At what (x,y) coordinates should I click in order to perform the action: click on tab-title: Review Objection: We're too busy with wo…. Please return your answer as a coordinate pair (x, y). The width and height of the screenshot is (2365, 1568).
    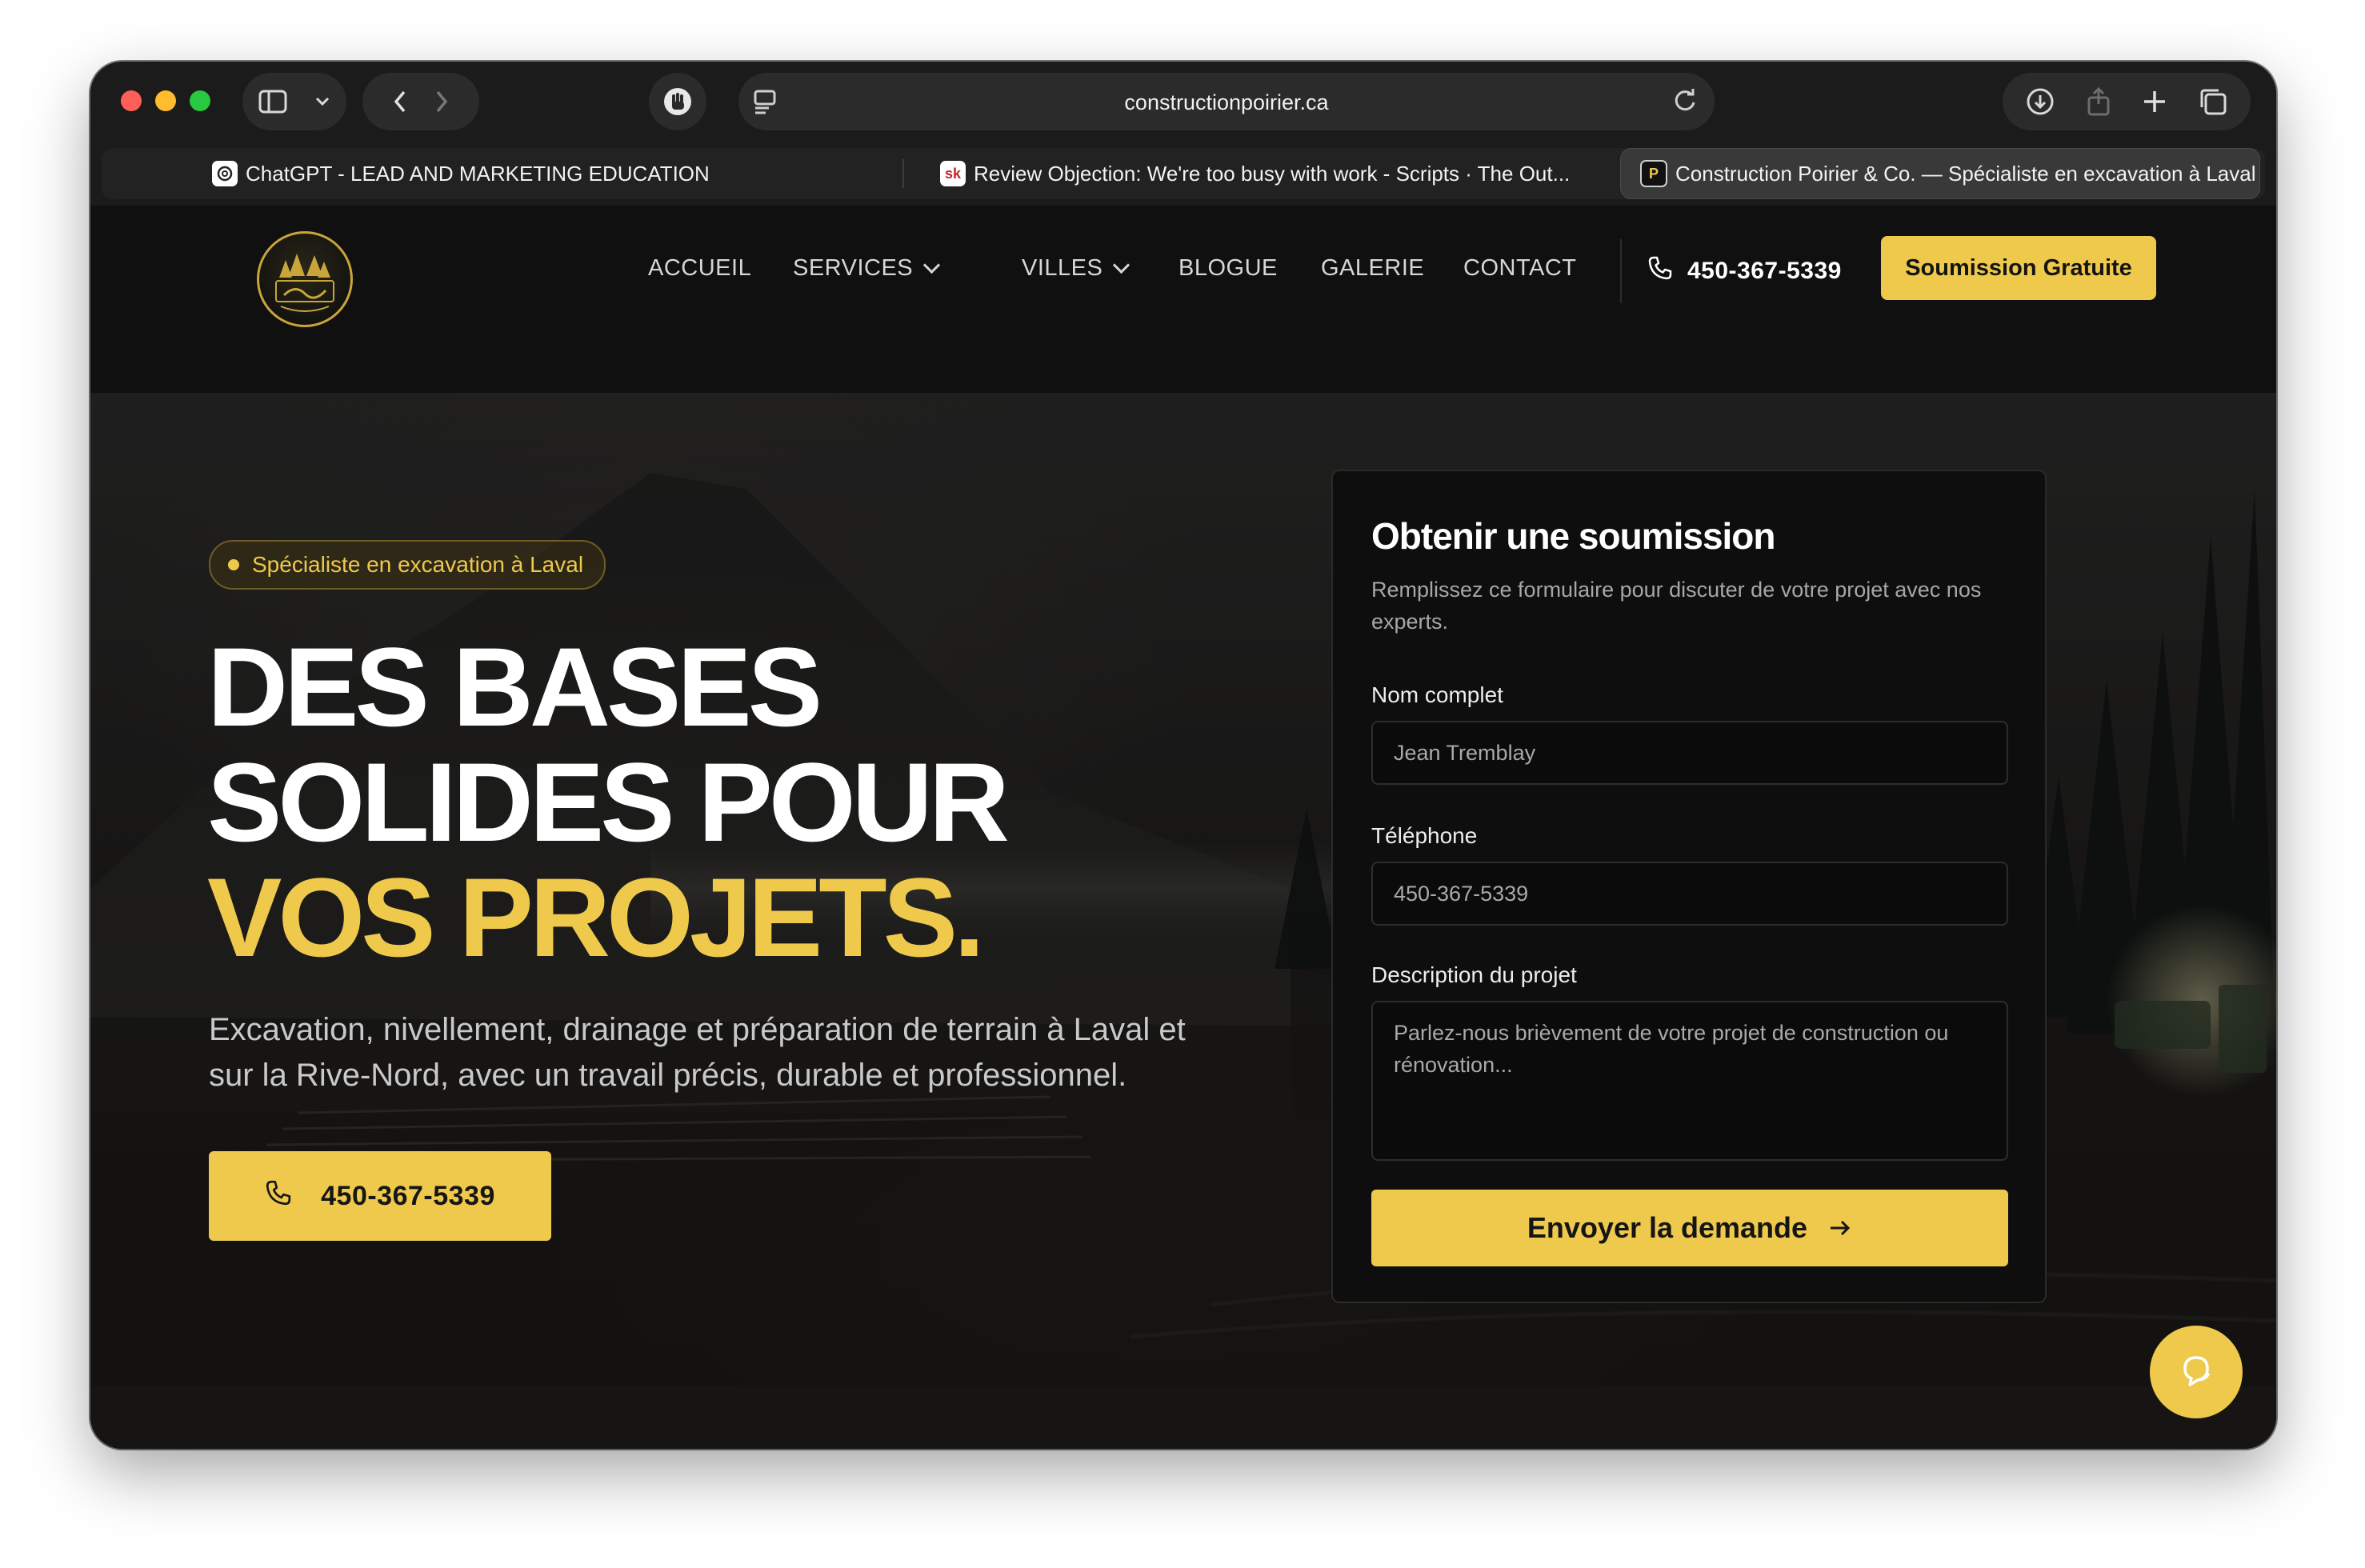
    Looking at the image, I should click on (1272, 173).